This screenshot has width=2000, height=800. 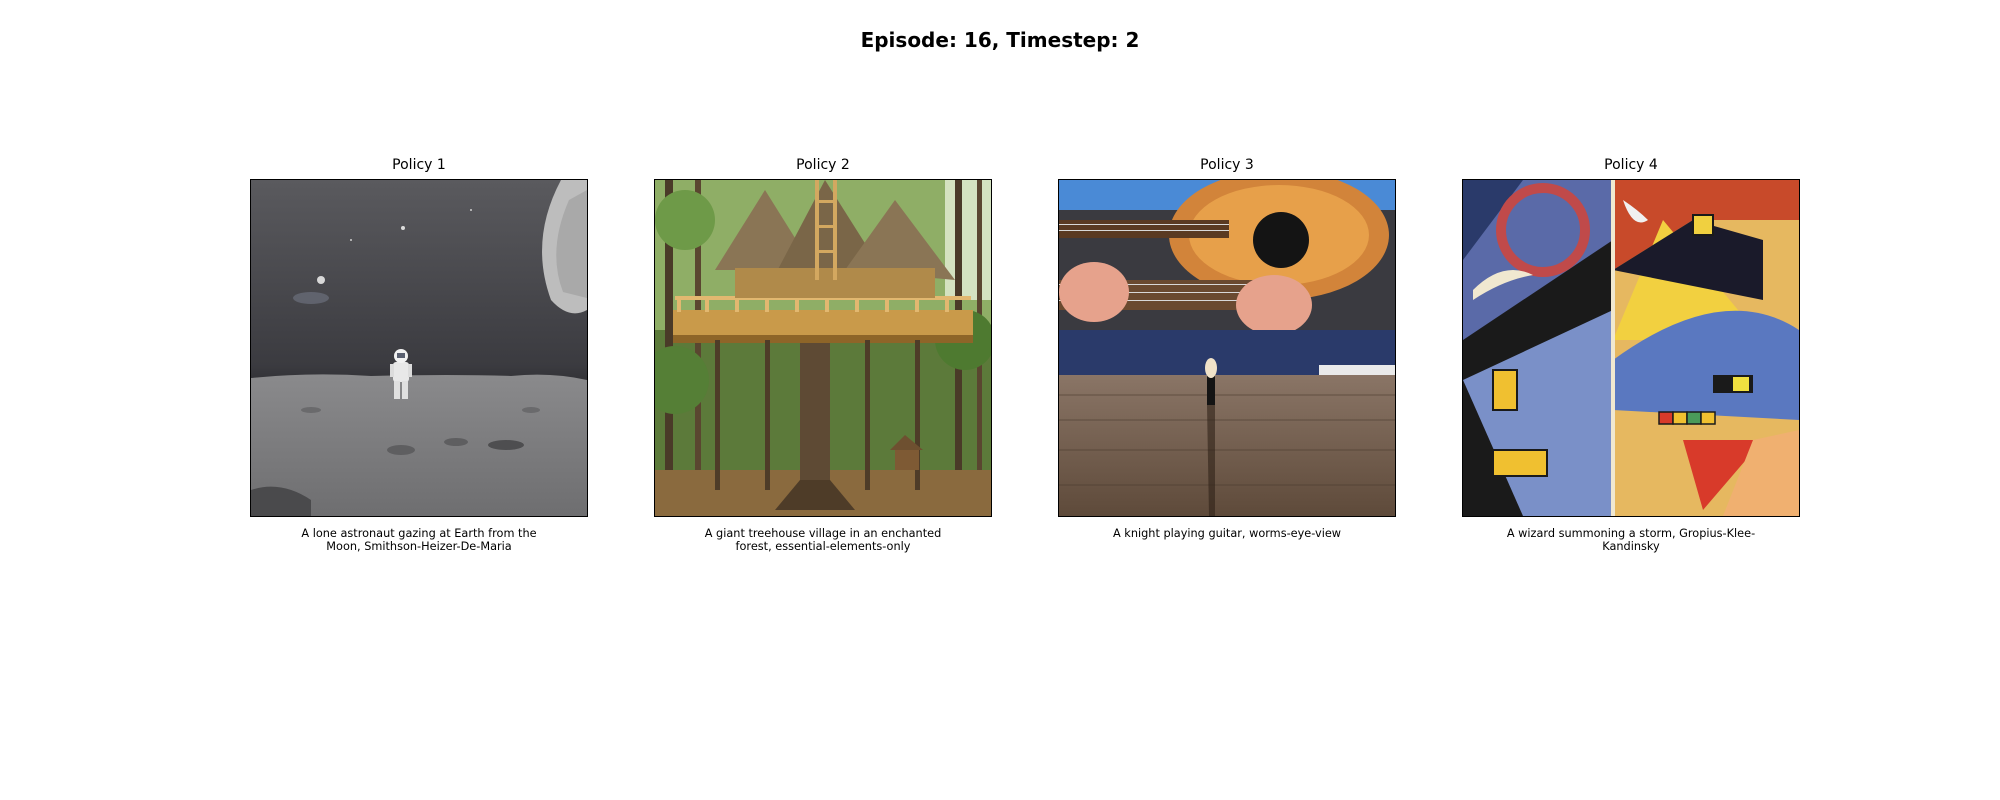 What do you see at coordinates (1227, 533) in the screenshot?
I see `panel-caption: A knight playing guitar, worms-eye-view` at bounding box center [1227, 533].